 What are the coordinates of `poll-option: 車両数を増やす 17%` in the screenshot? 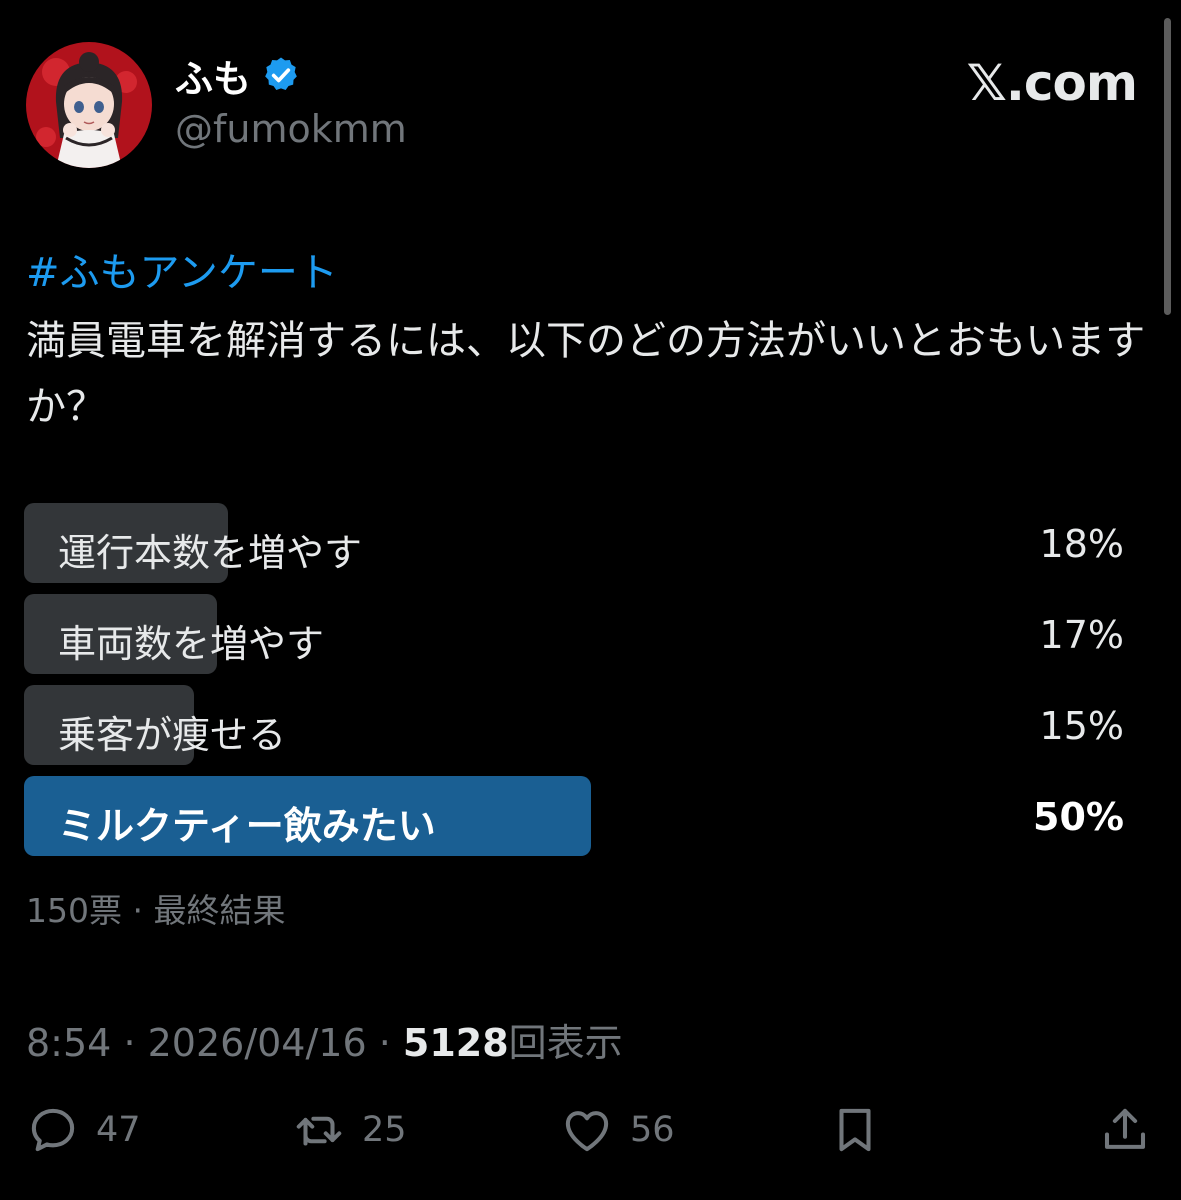 It's located at (574, 634).